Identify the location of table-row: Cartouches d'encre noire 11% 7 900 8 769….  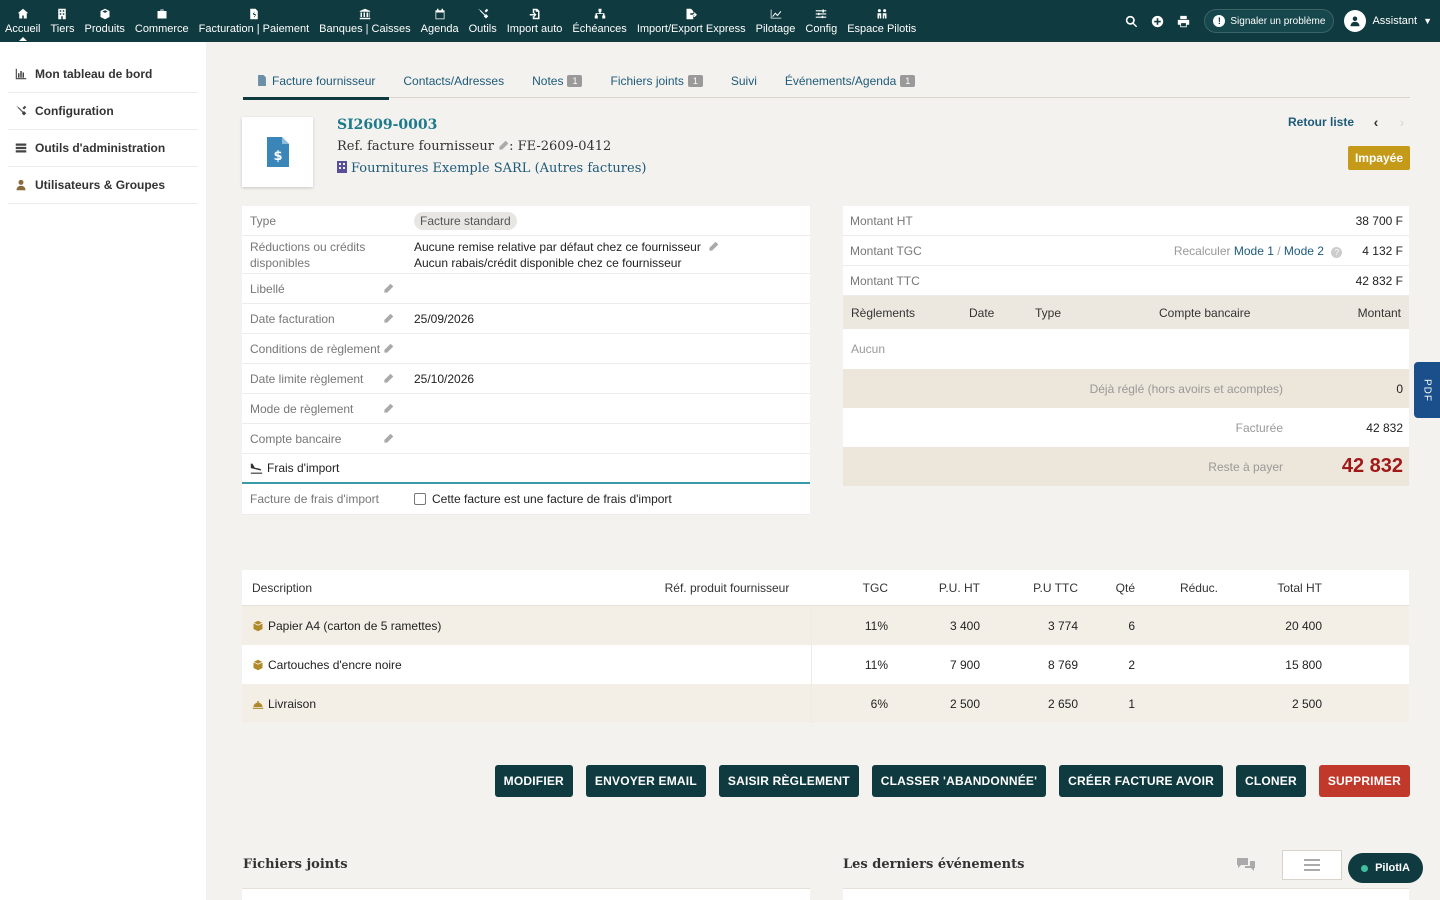
(825, 664).